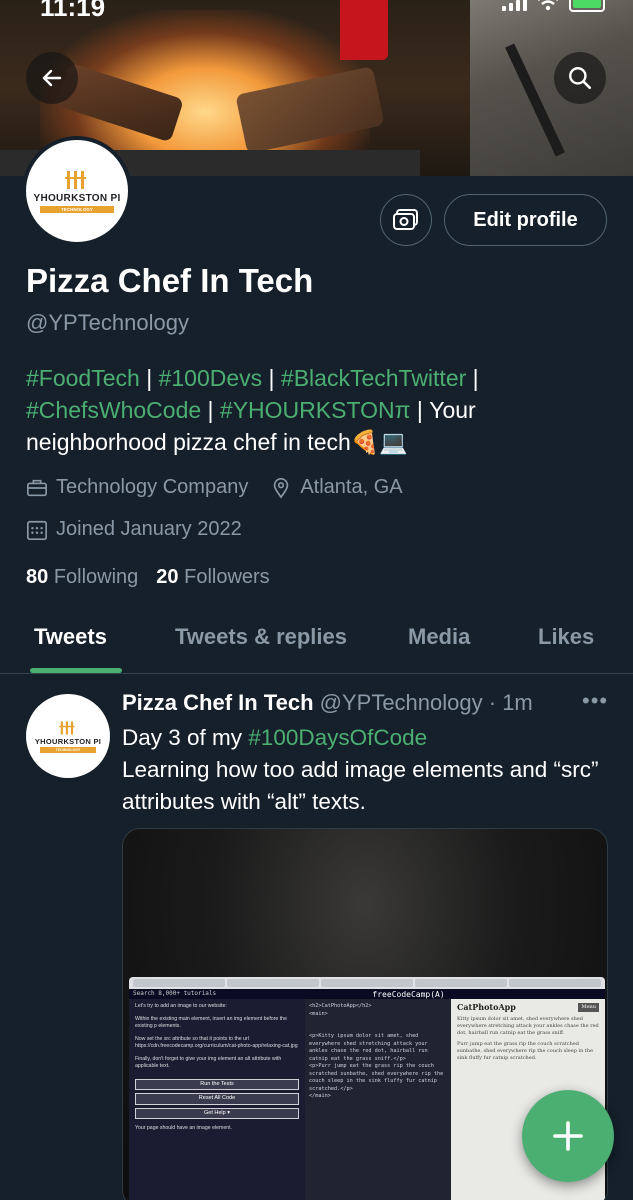 The height and width of the screenshot is (1200, 633). Describe the element at coordinates (211, 378) in the screenshot. I see `hashtag-link: #100Devs` at that location.